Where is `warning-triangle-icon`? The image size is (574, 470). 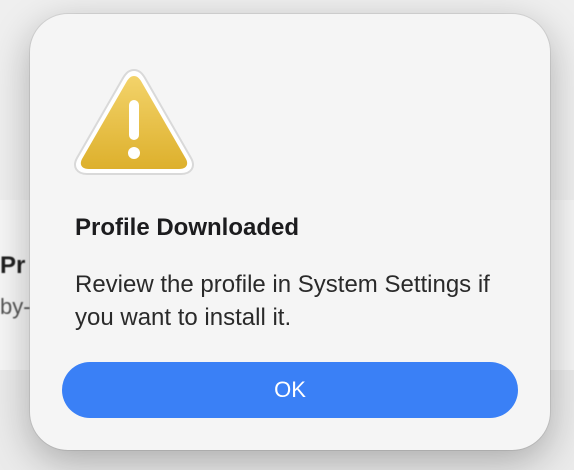 warning-triangle-icon is located at coordinates (134, 121).